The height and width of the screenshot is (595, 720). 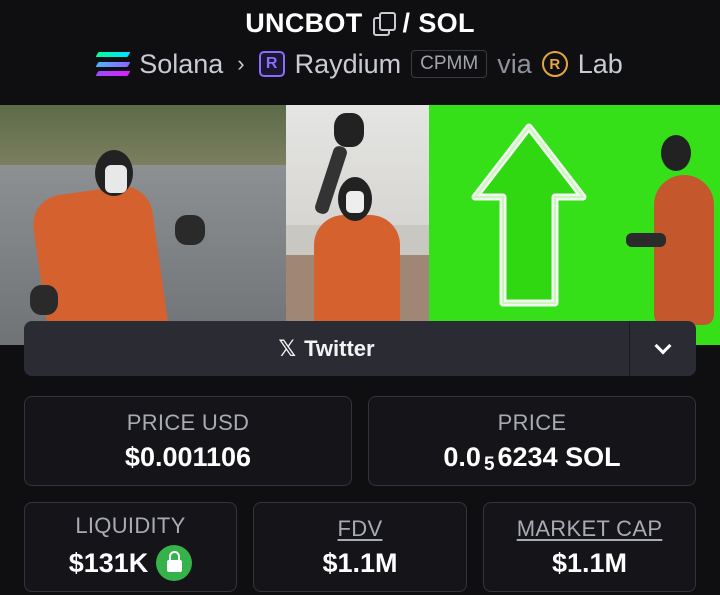 I want to click on market-cap-card: MARKET CAP $1.1M, so click(x=589, y=547).